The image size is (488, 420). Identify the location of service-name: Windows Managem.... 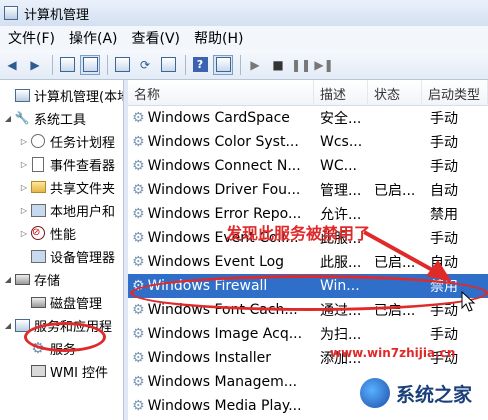
(222, 382).